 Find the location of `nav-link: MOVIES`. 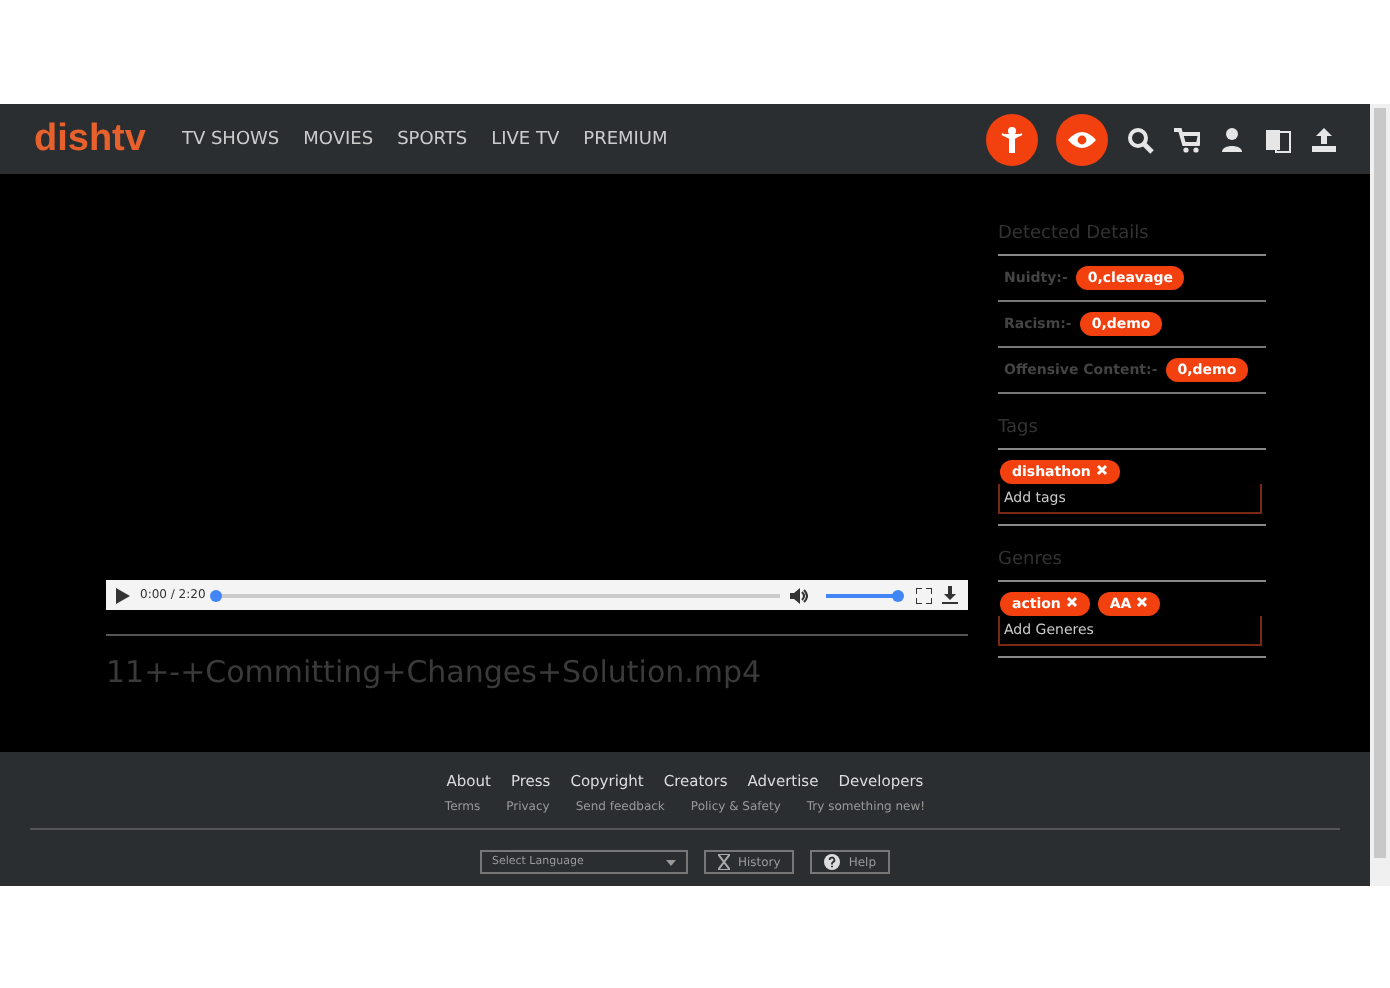

nav-link: MOVIES is located at coordinates (338, 139).